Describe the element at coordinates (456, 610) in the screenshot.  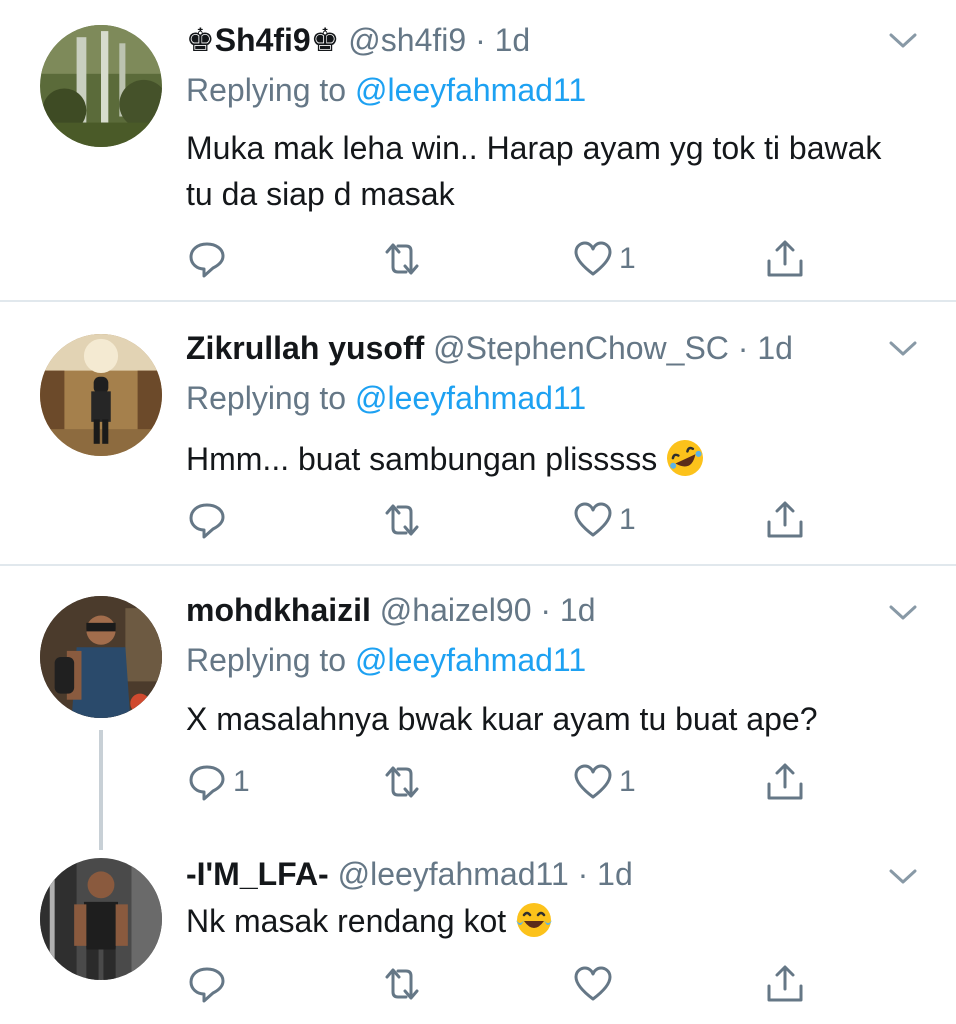
I see `user-handle: @haizel90` at that location.